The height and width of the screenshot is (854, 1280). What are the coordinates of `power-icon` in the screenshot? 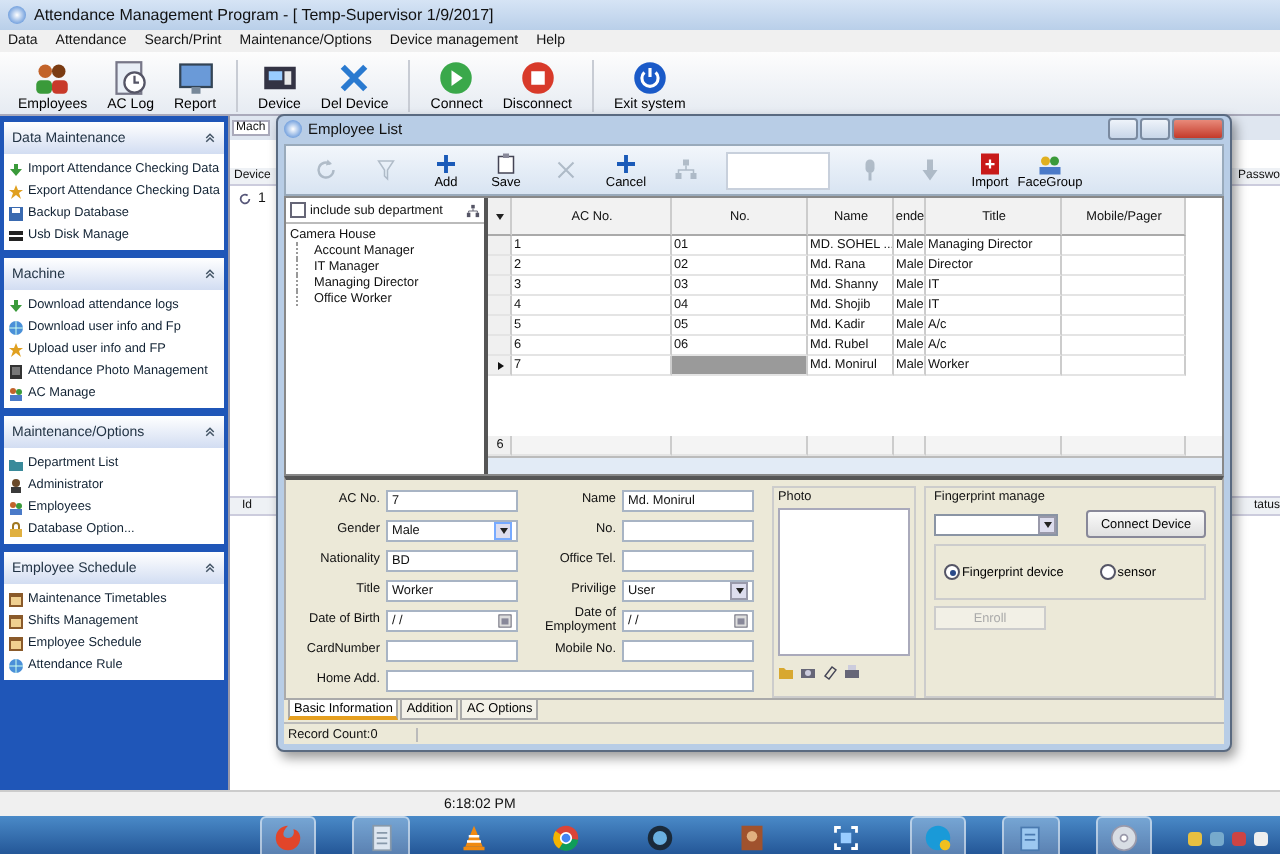 It's located at (649, 78).